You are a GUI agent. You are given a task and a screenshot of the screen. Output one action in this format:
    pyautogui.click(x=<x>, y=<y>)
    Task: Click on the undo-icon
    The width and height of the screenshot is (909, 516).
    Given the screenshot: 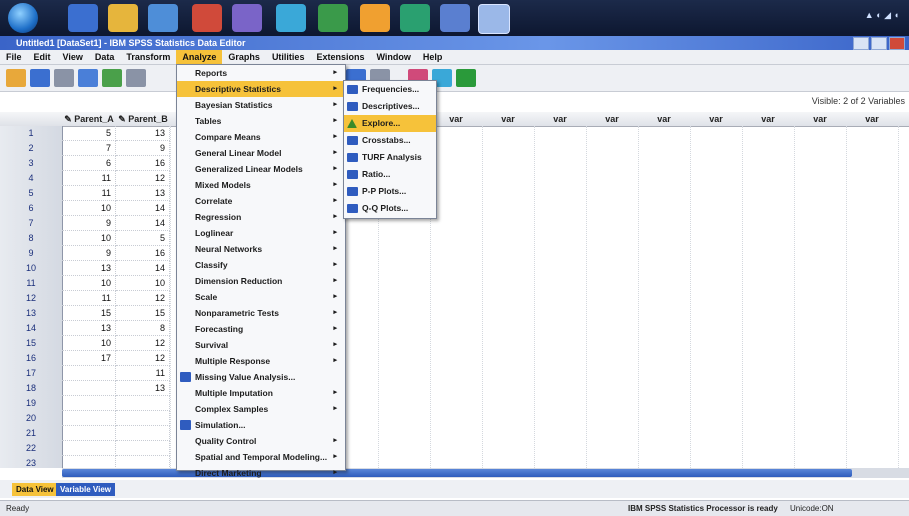 What is the action you would take?
    pyautogui.click(x=112, y=78)
    